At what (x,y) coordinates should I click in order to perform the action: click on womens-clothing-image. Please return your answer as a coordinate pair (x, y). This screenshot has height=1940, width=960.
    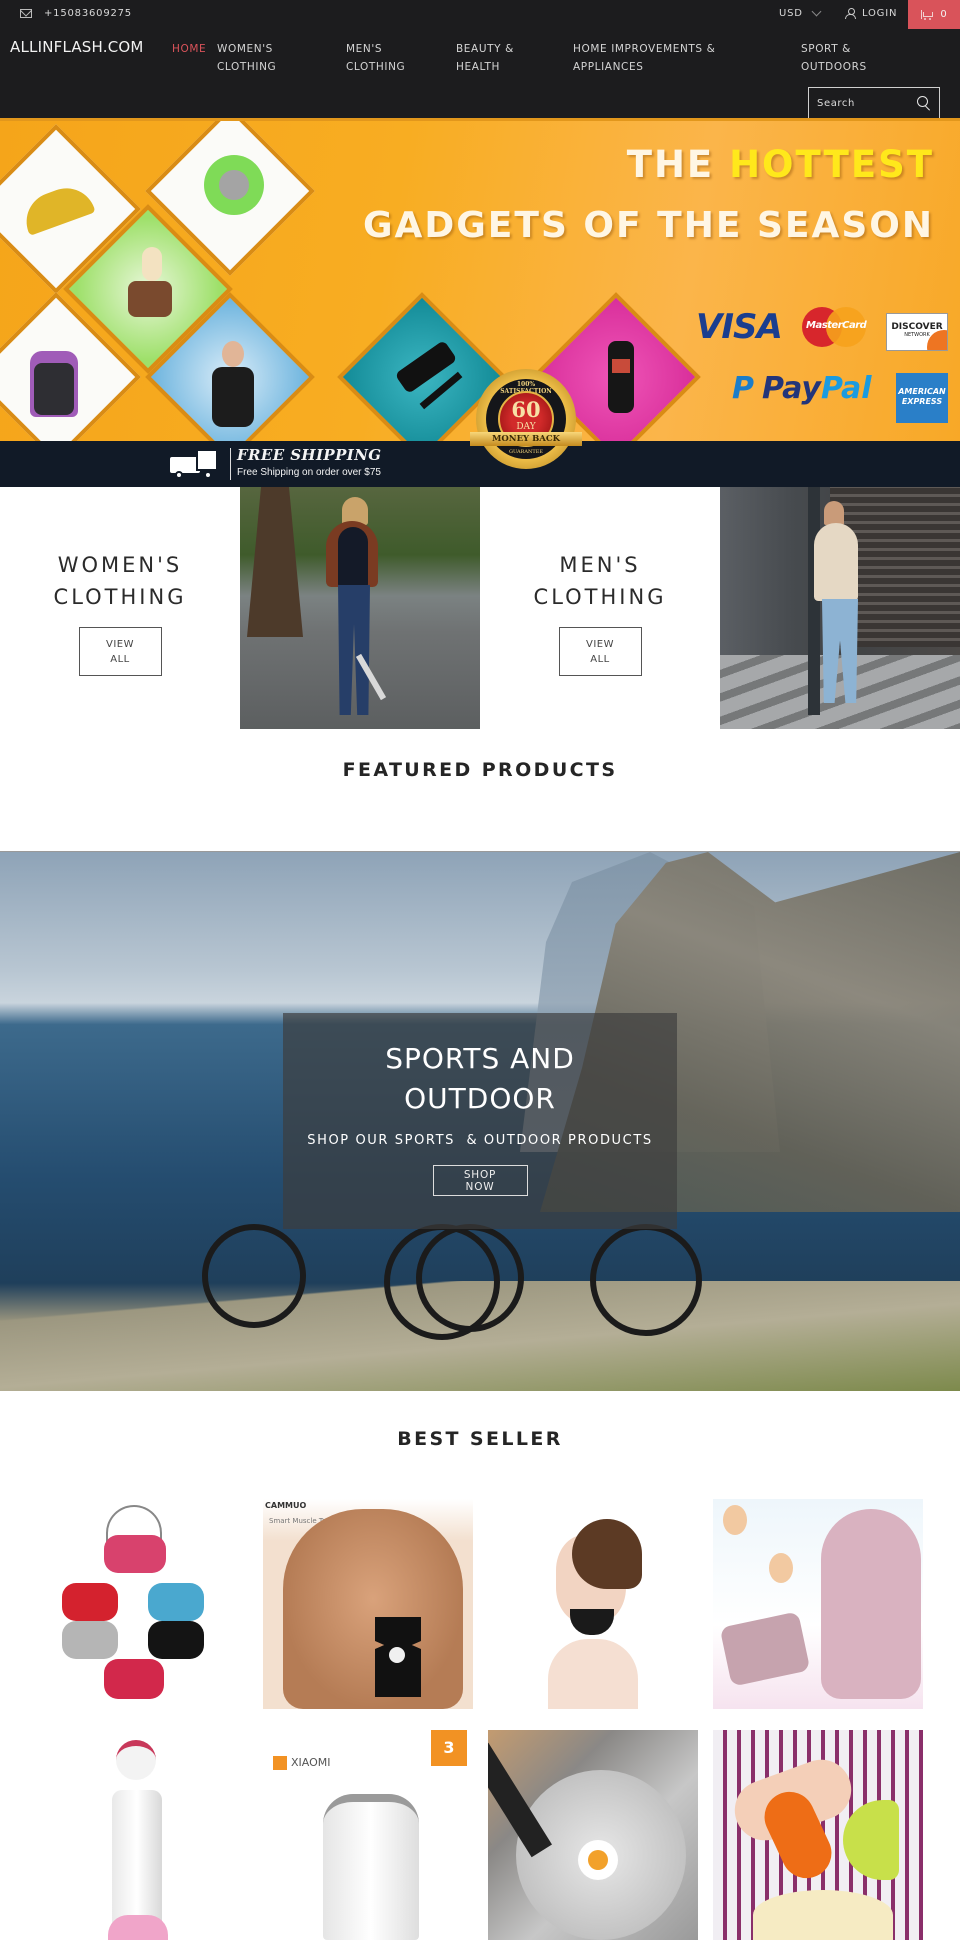
    Looking at the image, I should click on (360, 608).